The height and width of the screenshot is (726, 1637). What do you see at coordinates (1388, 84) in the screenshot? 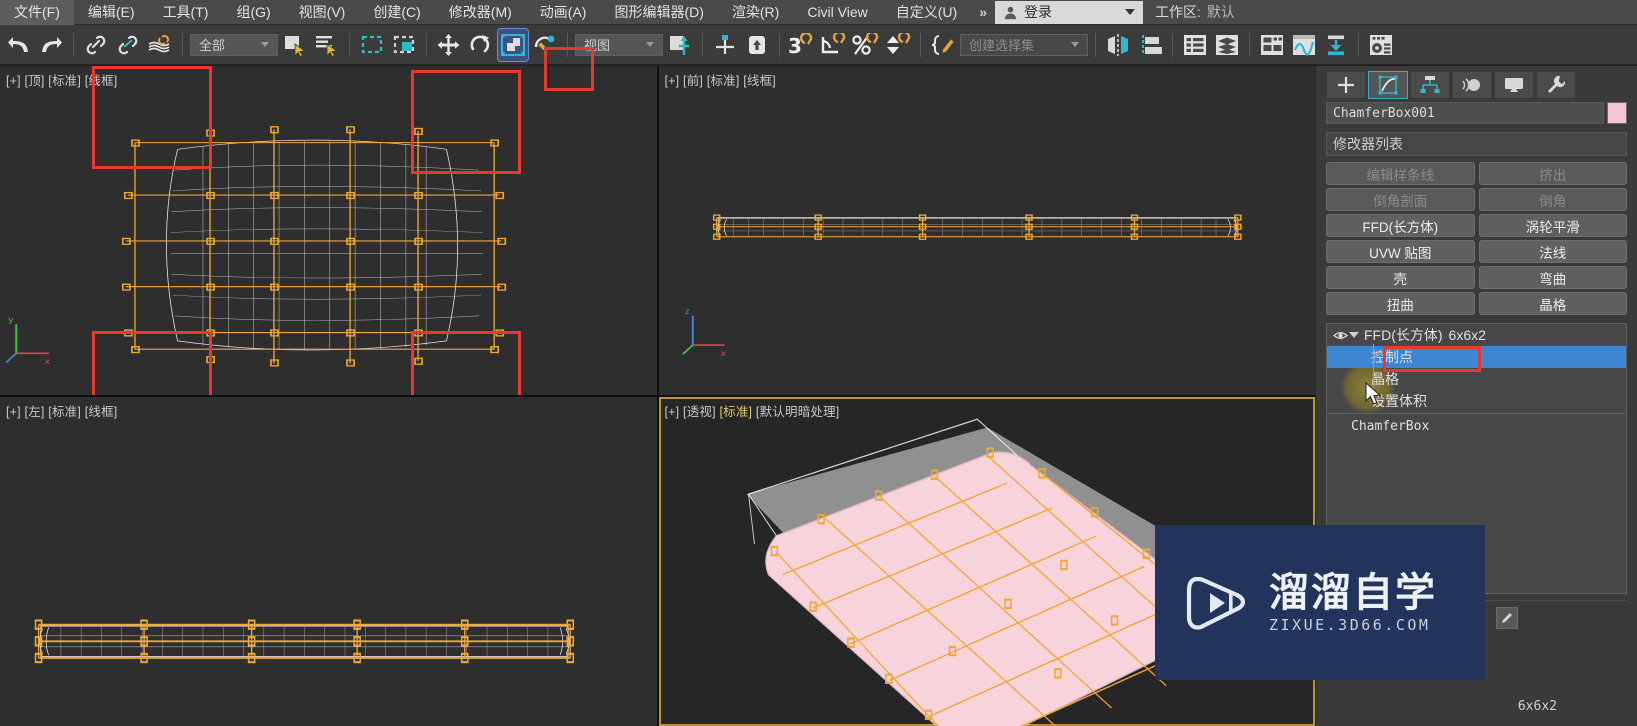
I see `tab-modify` at bounding box center [1388, 84].